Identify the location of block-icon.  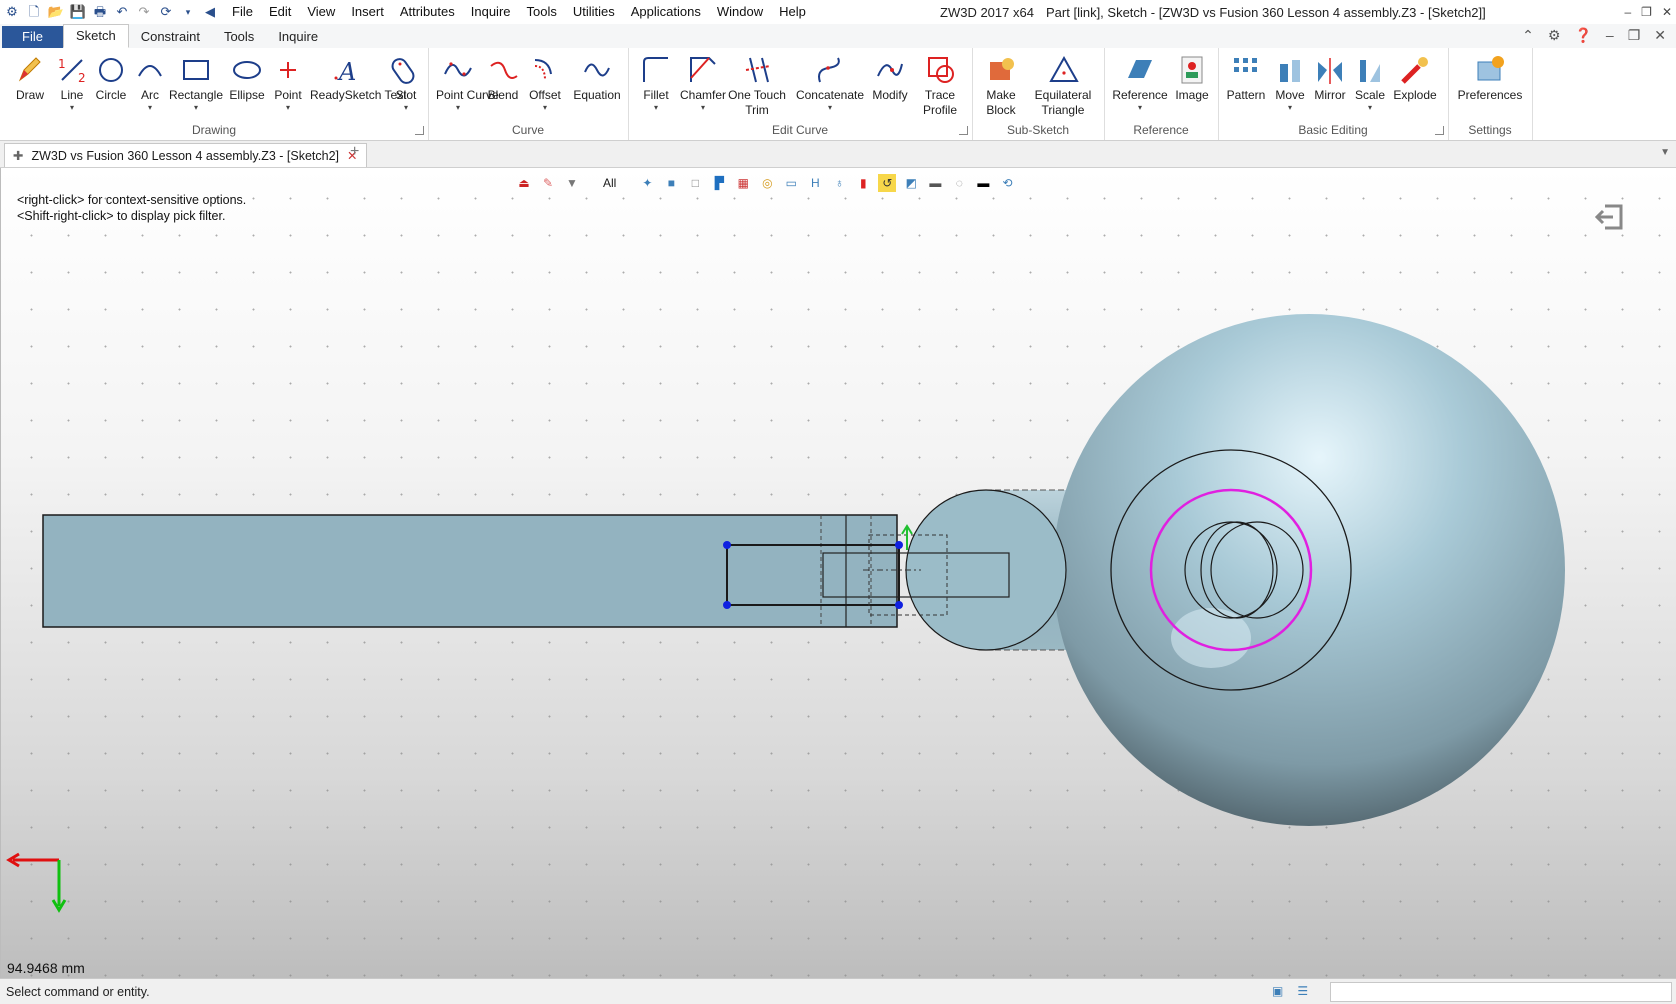
(1002, 70).